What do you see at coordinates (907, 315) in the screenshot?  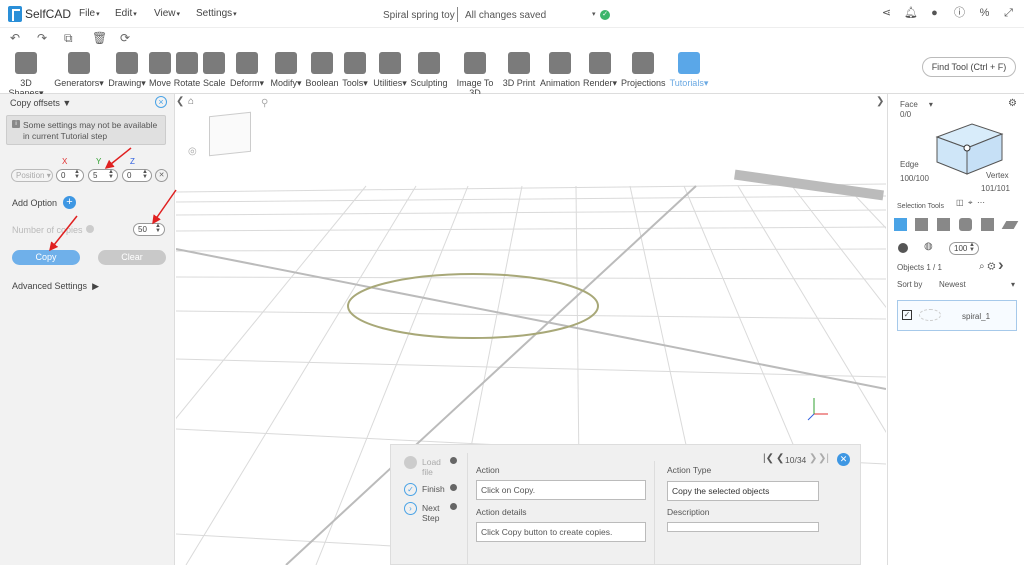 I see `object-checkbox: ✓` at bounding box center [907, 315].